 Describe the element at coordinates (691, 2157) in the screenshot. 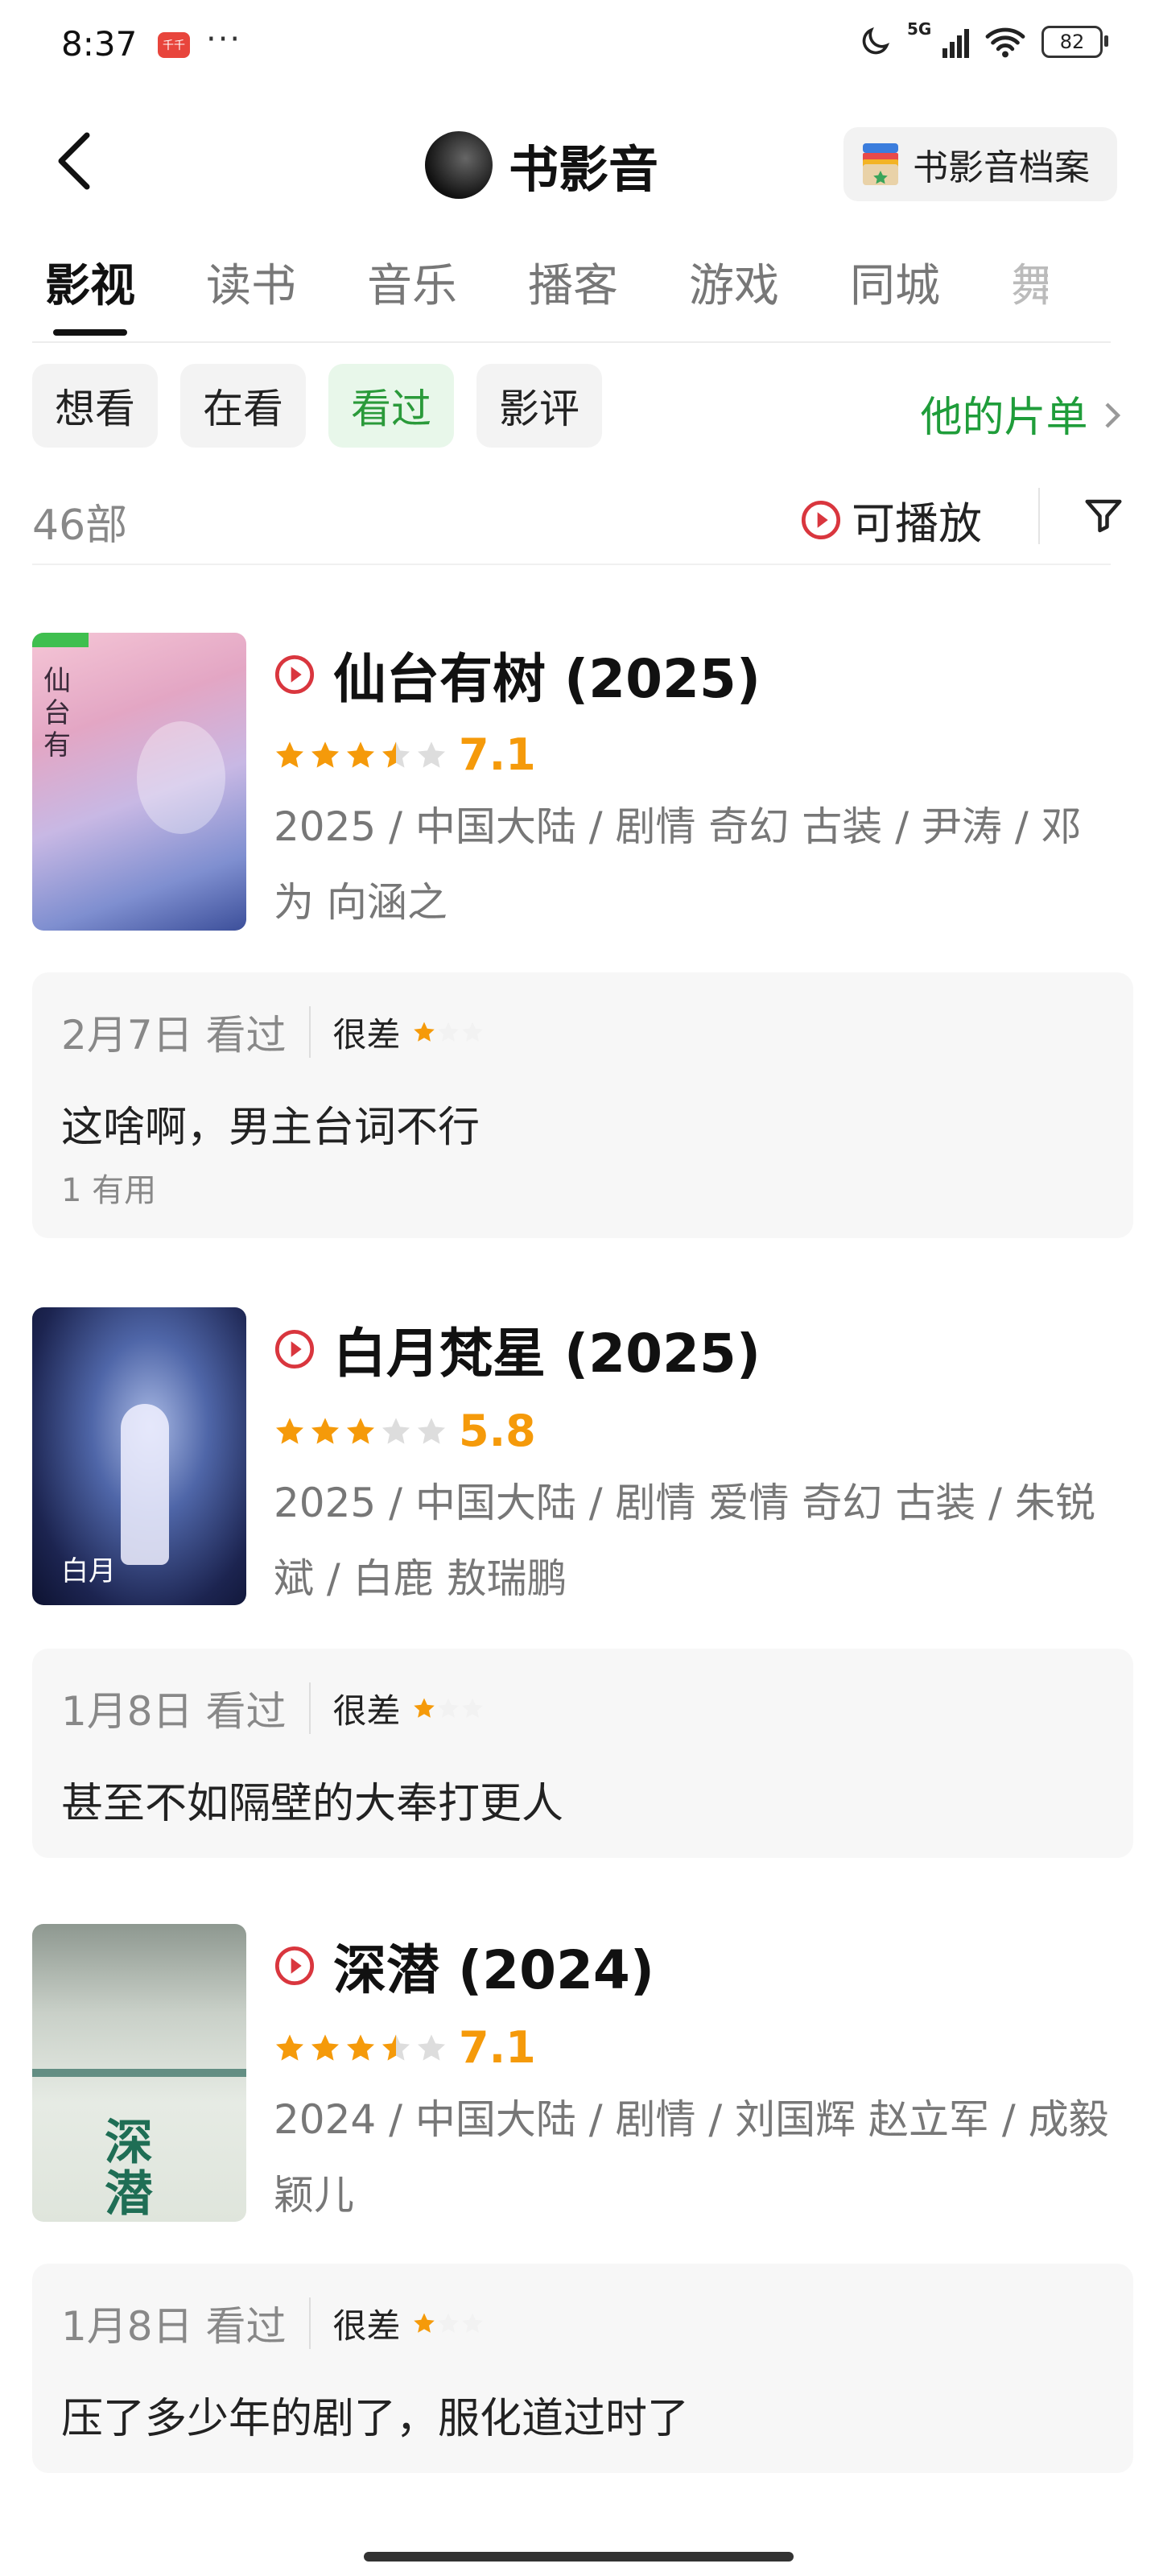

I see `movie-meta: 2024 / 中国大陆 / 剧情 / 刘国辉 赵立军 / 成毅 颖儿` at that location.